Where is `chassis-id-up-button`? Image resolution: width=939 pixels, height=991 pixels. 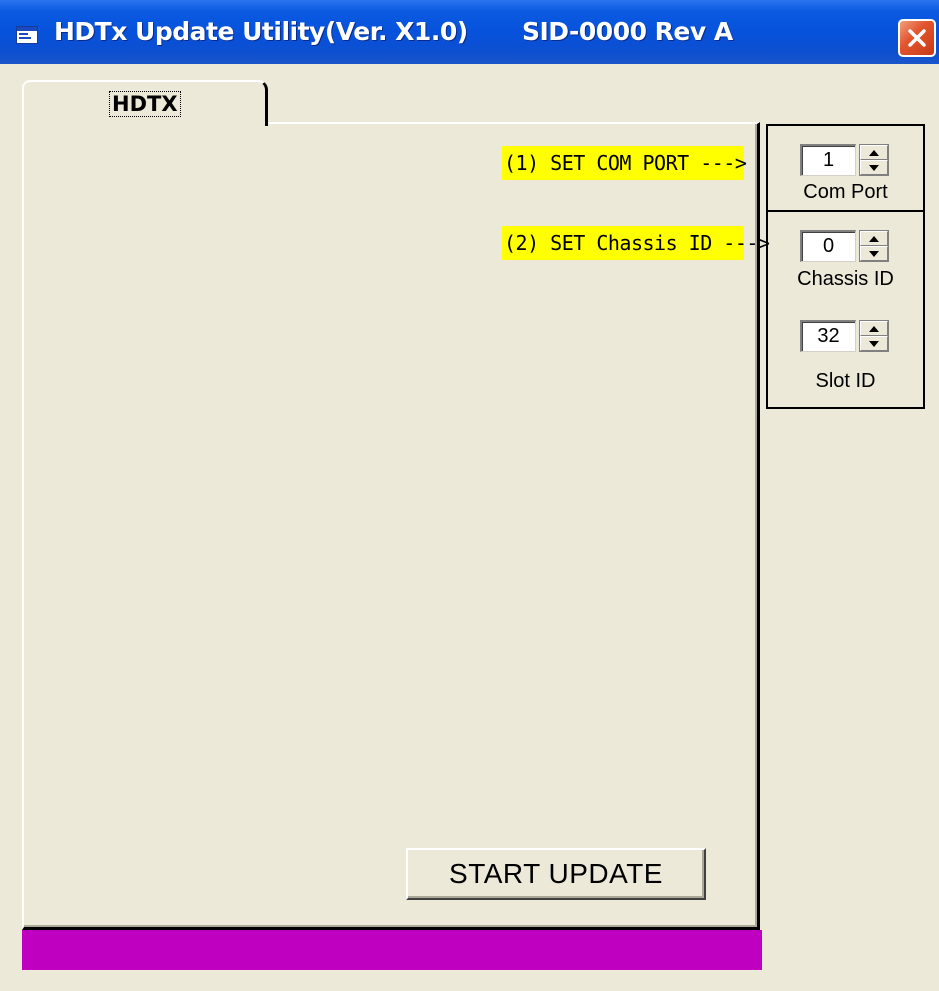 chassis-id-up-button is located at coordinates (874, 238).